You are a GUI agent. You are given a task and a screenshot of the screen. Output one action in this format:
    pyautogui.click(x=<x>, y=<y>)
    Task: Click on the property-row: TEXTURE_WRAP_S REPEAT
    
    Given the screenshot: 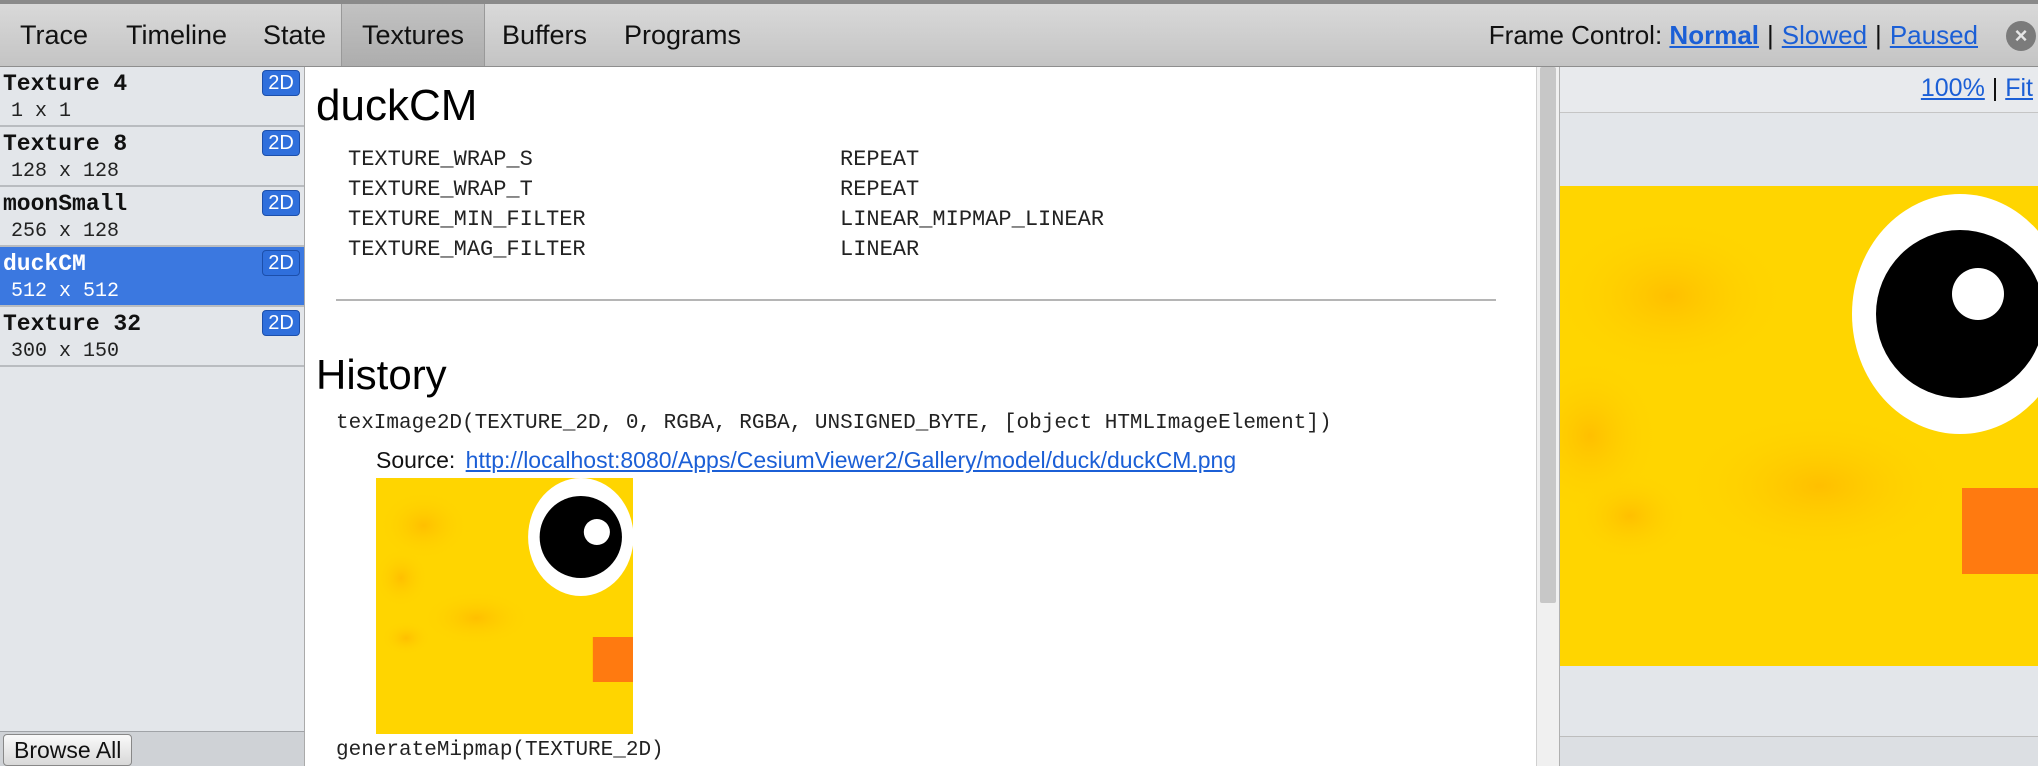 What is the action you would take?
    pyautogui.click(x=726, y=160)
    